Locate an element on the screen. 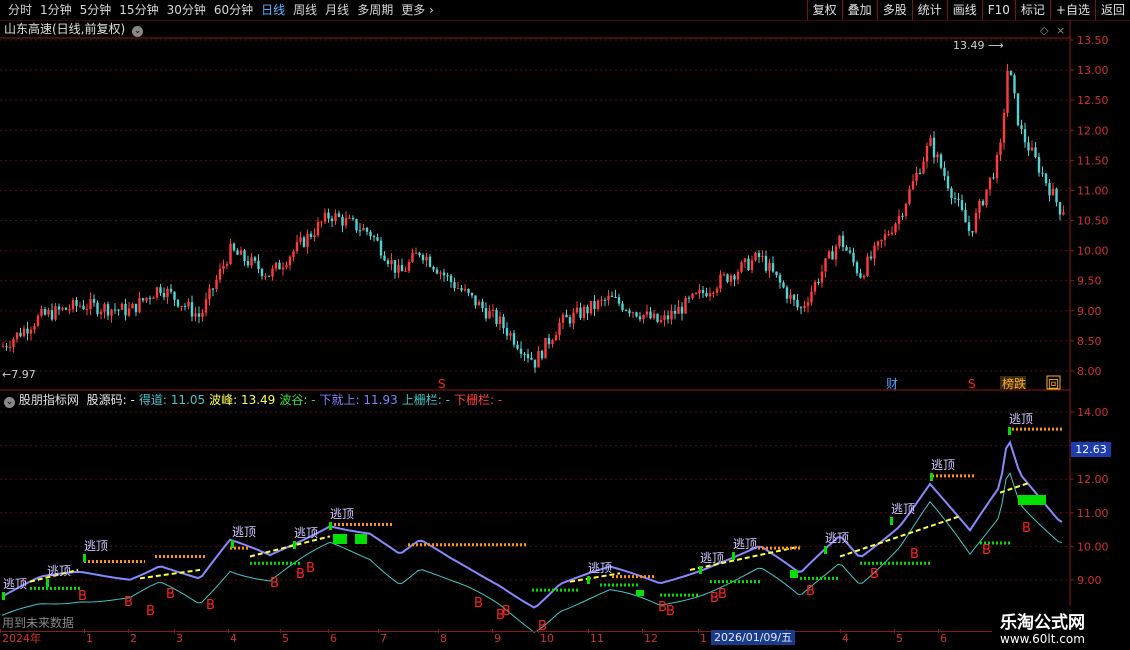 The width and height of the screenshot is (1130, 650). toolbar-button-2: 多股 is located at coordinates (894, 10).